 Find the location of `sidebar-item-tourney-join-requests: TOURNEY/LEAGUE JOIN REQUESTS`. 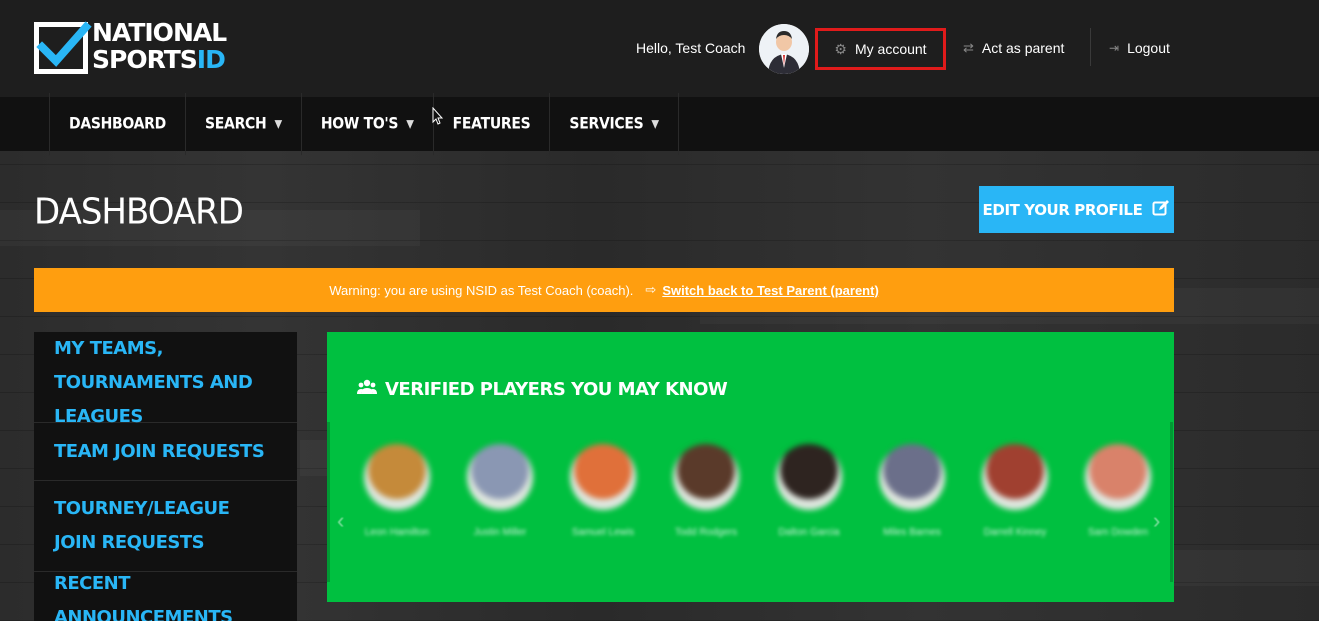

sidebar-item-tourney-join-requests: TOURNEY/LEAGUE JOIN REQUESTS is located at coordinates (165, 526).